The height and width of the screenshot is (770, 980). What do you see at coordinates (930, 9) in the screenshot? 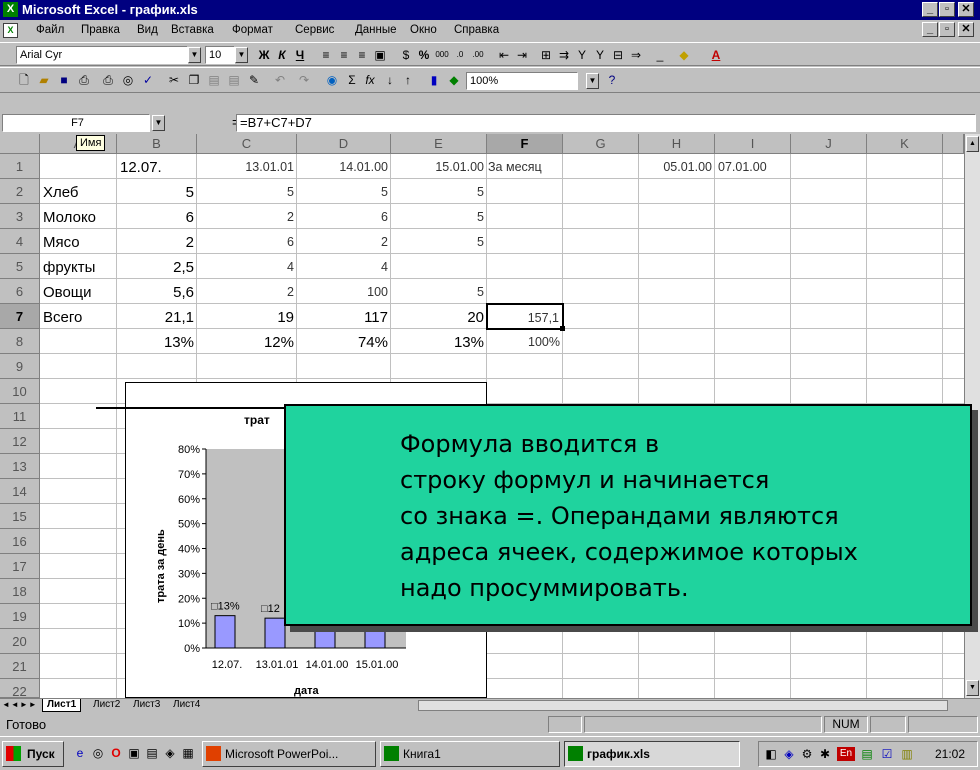
I see `minimize-button: _` at bounding box center [930, 9].